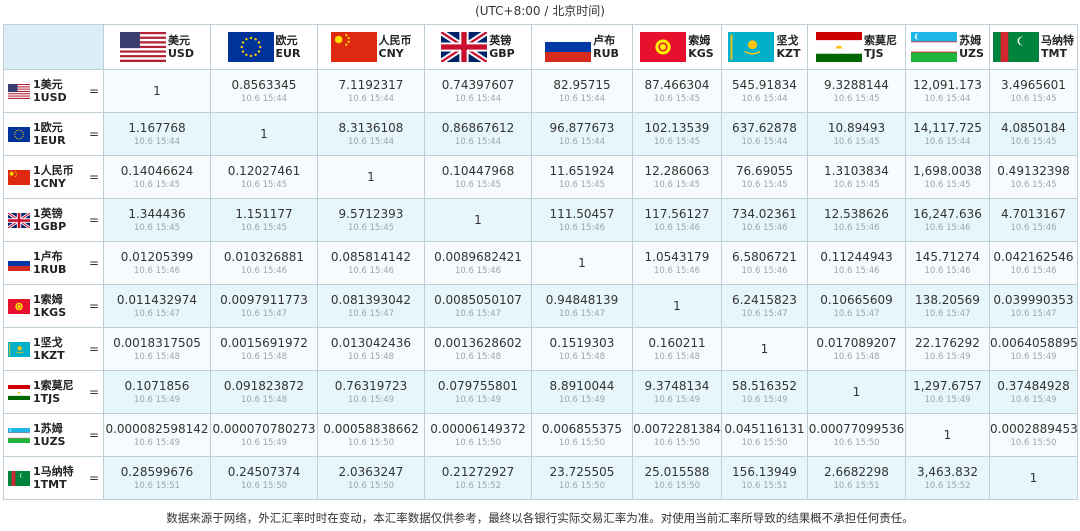  What do you see at coordinates (947, 299) in the screenshot?
I see `rate-value: 138.20569` at bounding box center [947, 299].